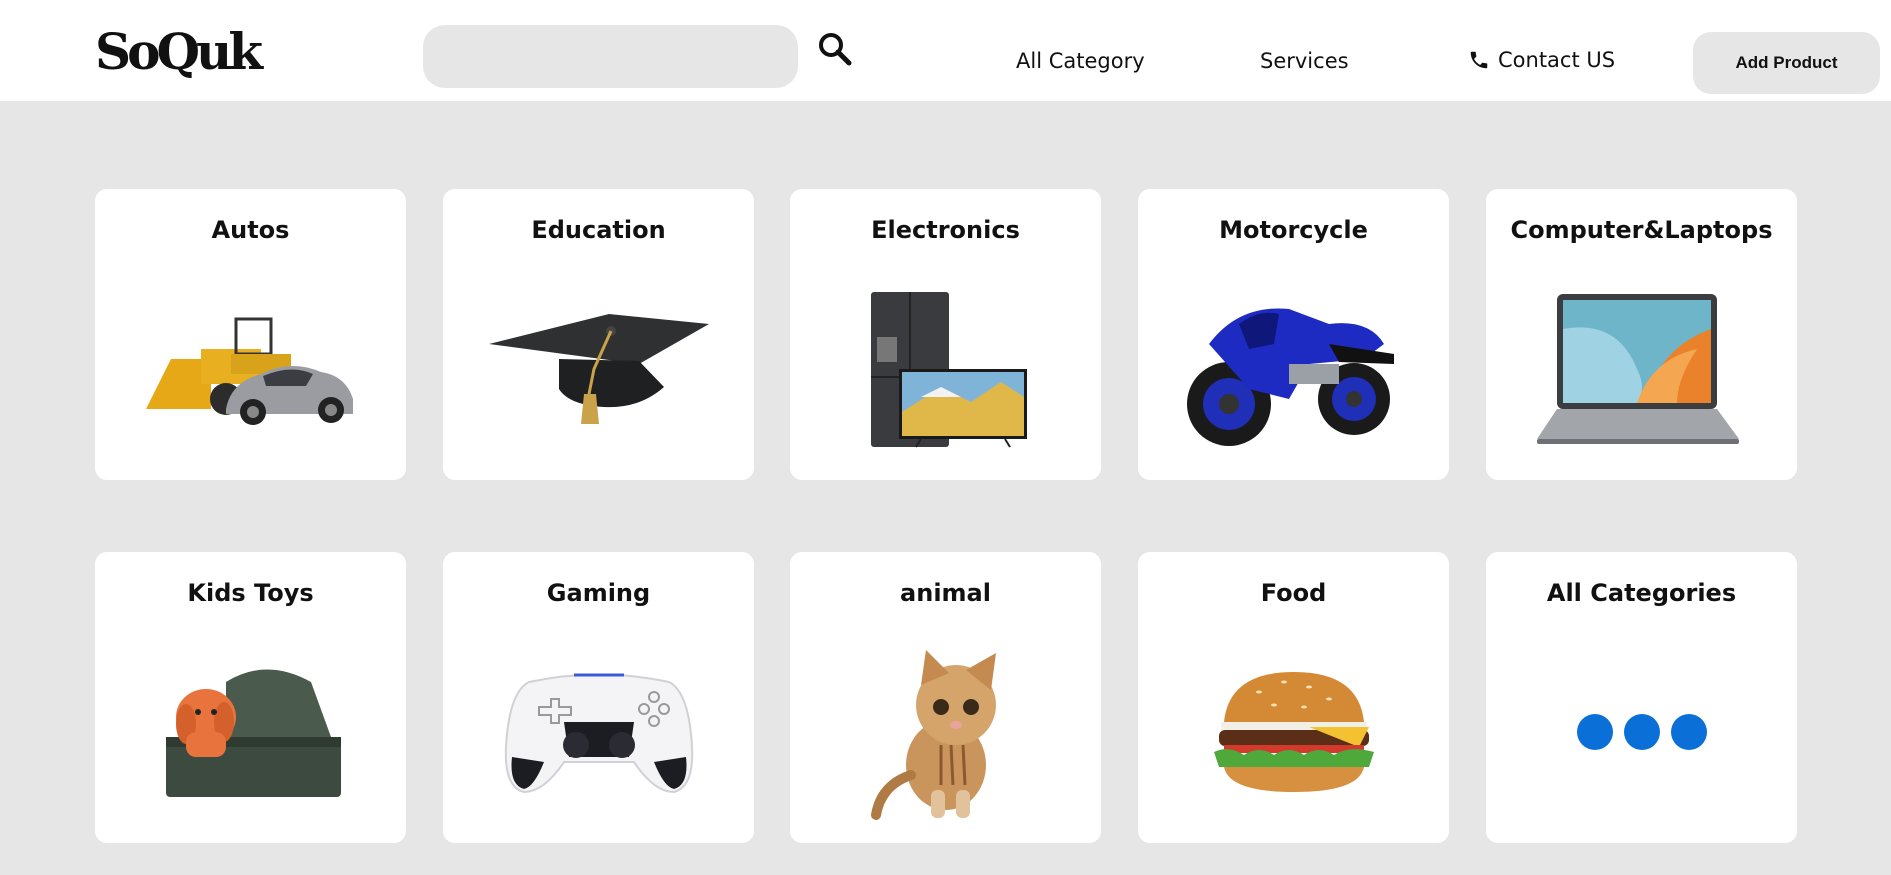 The image size is (1891, 875). I want to click on category-title: Education, so click(598, 230).